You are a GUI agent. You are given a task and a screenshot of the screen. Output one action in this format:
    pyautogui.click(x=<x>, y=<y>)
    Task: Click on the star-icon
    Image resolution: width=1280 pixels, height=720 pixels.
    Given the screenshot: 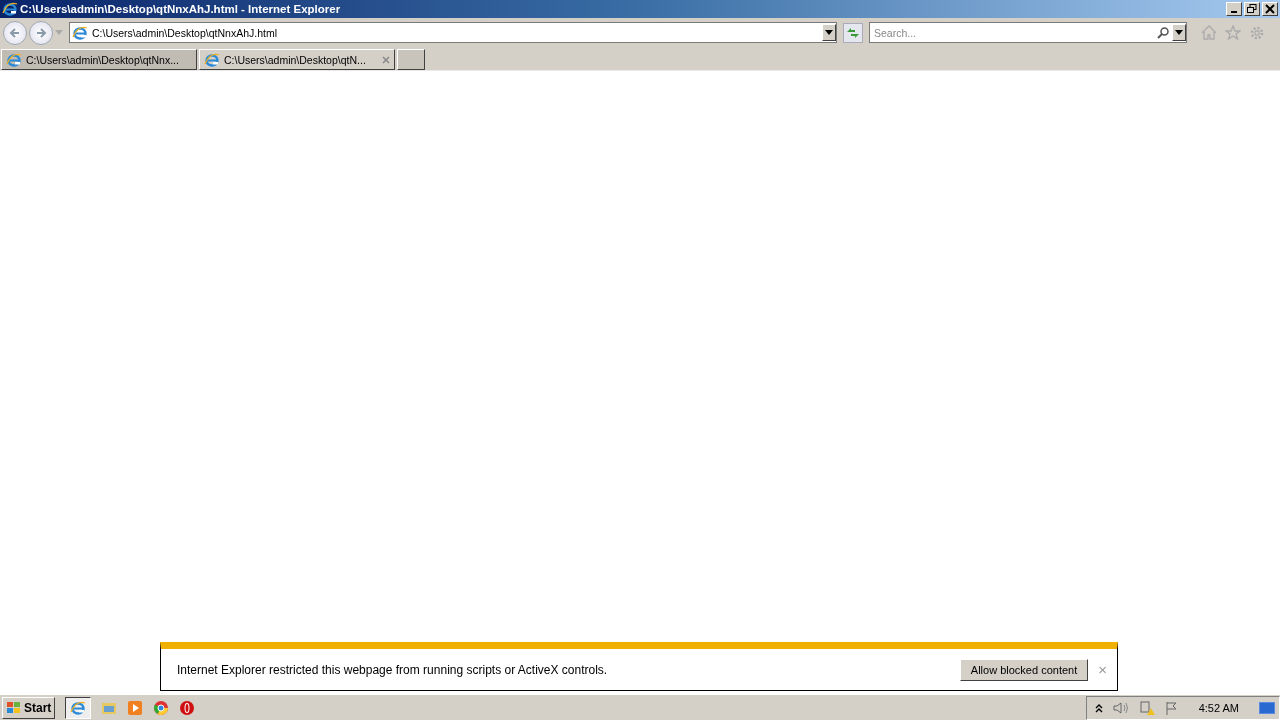 What is the action you would take?
    pyautogui.click(x=1233, y=32)
    